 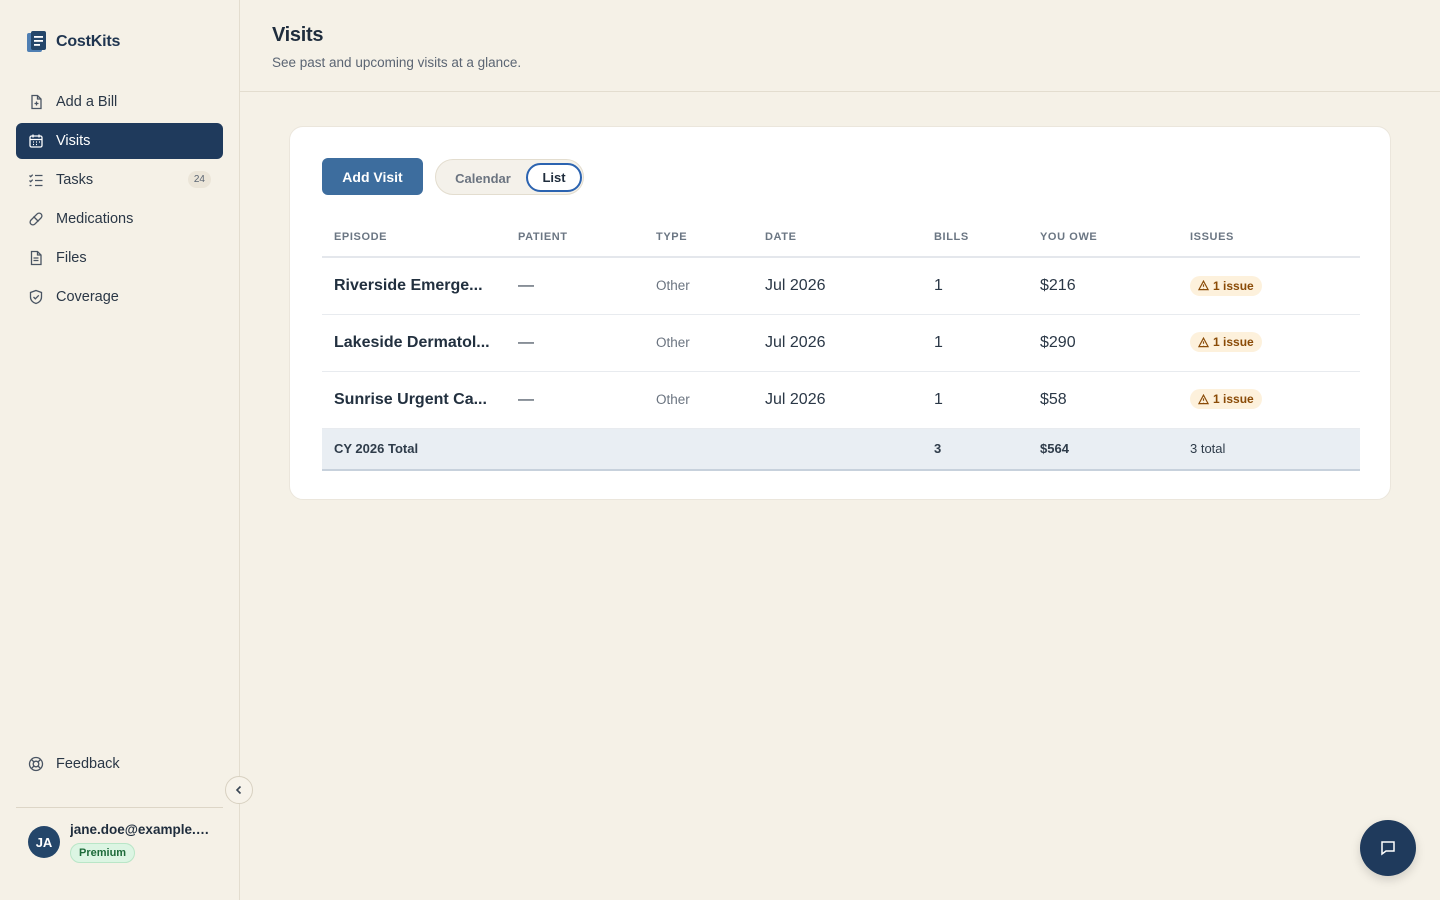 I want to click on column-header-issues: ISSUES, so click(x=1269, y=238).